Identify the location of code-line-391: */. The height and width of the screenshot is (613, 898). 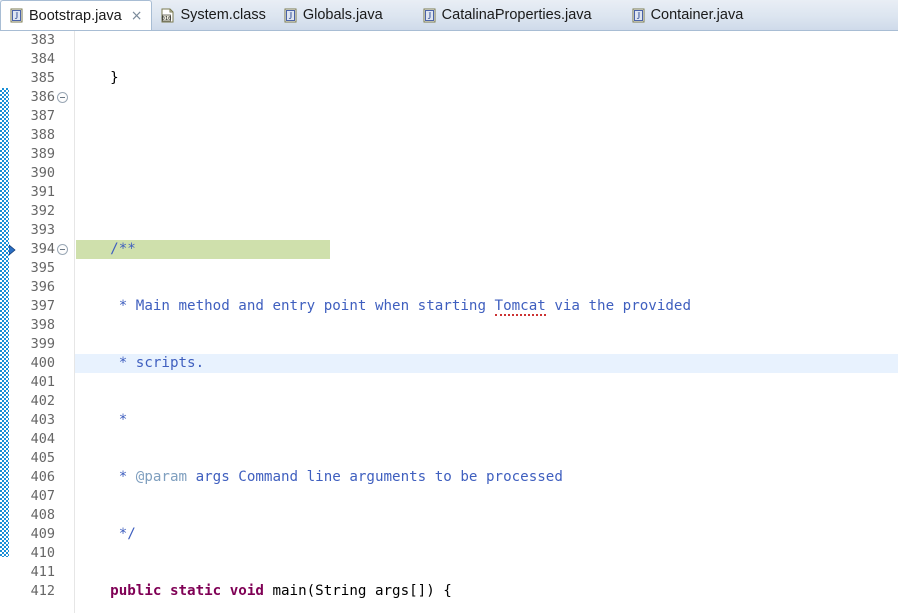
(106, 534).